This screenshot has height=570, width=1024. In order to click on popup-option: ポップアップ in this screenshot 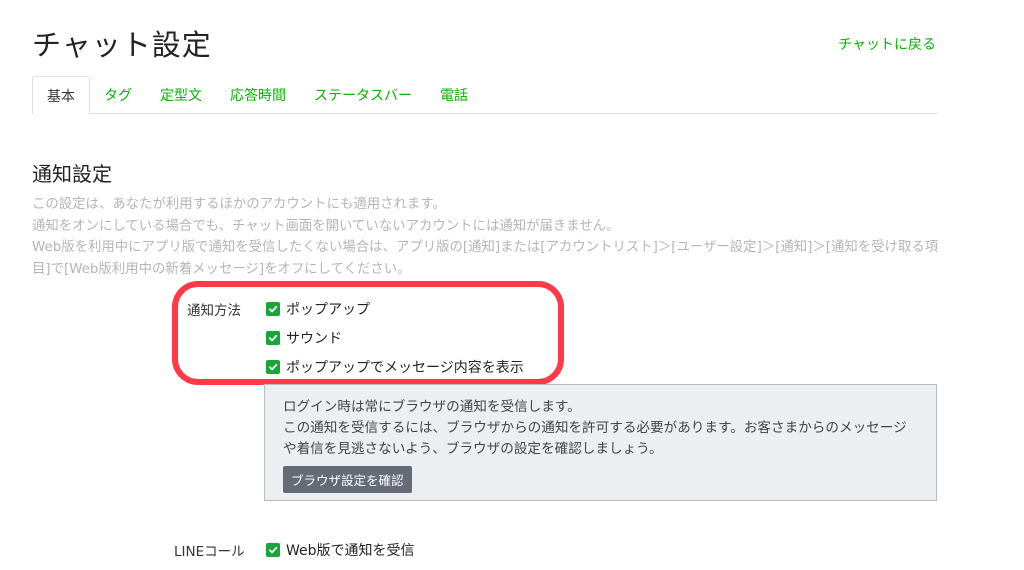, I will do `click(318, 309)`.